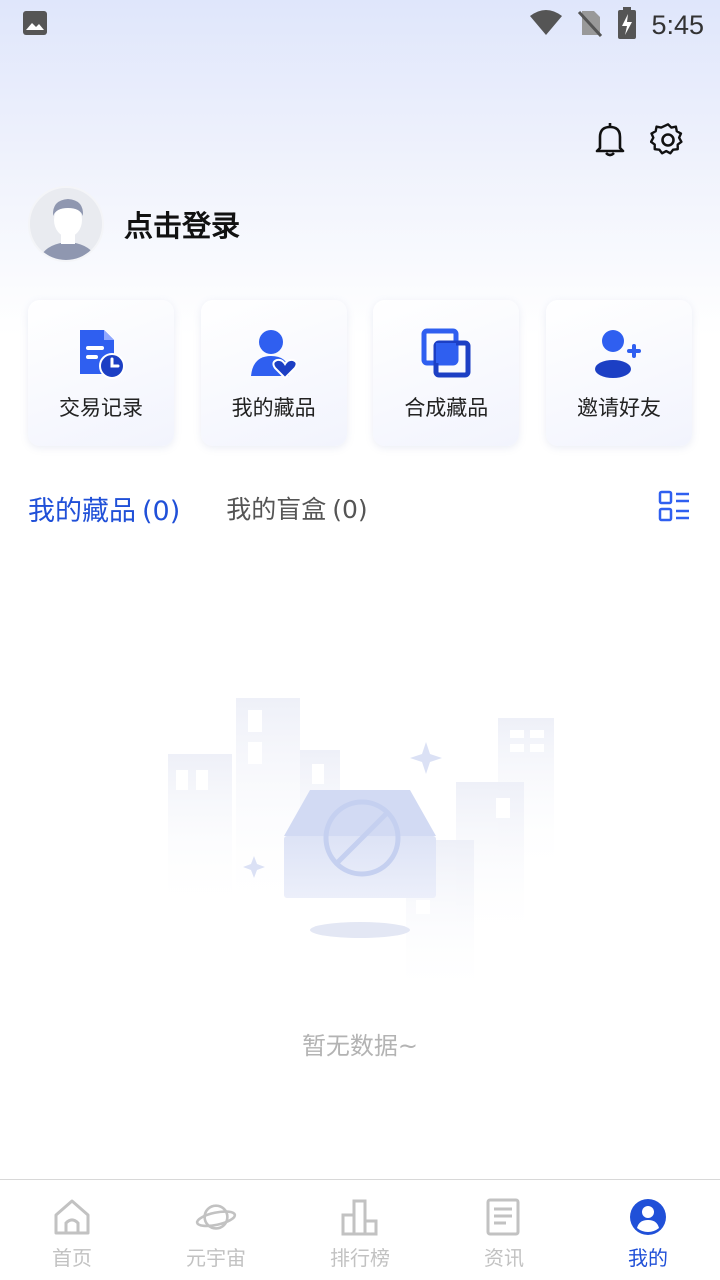 The width and height of the screenshot is (720, 1280). Describe the element at coordinates (618, 408) in the screenshot. I see `action-label: 邀请好友` at that location.